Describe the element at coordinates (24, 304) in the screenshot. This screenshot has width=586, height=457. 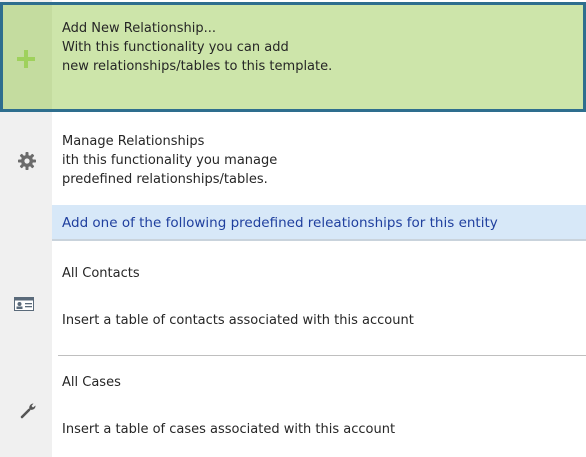
I see `contact-card-icon` at that location.